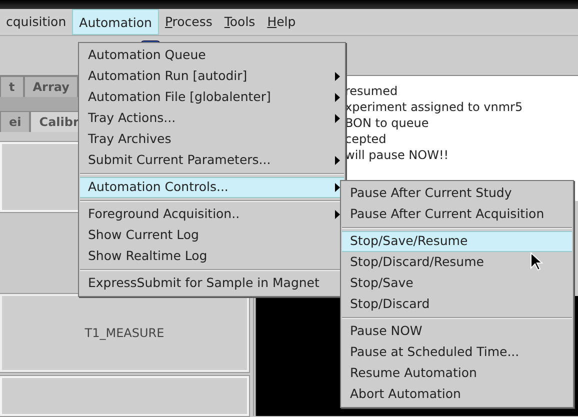 Image resolution: width=578 pixels, height=417 pixels. What do you see at coordinates (212, 214) in the screenshot?
I see `menu-item: Foreground Acquisition..` at bounding box center [212, 214].